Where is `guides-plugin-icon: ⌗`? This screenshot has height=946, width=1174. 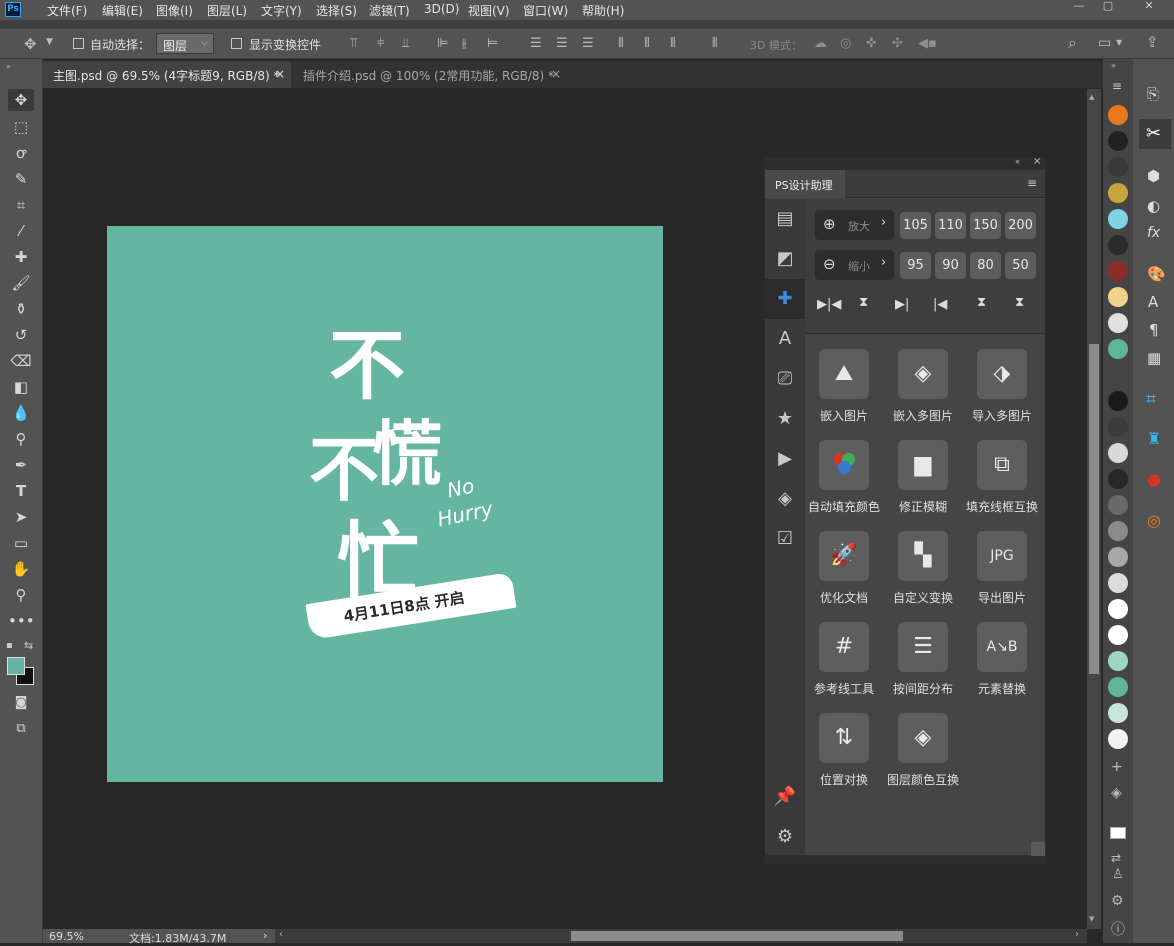
guides-plugin-icon: ⌗ is located at coordinates (1151, 399).